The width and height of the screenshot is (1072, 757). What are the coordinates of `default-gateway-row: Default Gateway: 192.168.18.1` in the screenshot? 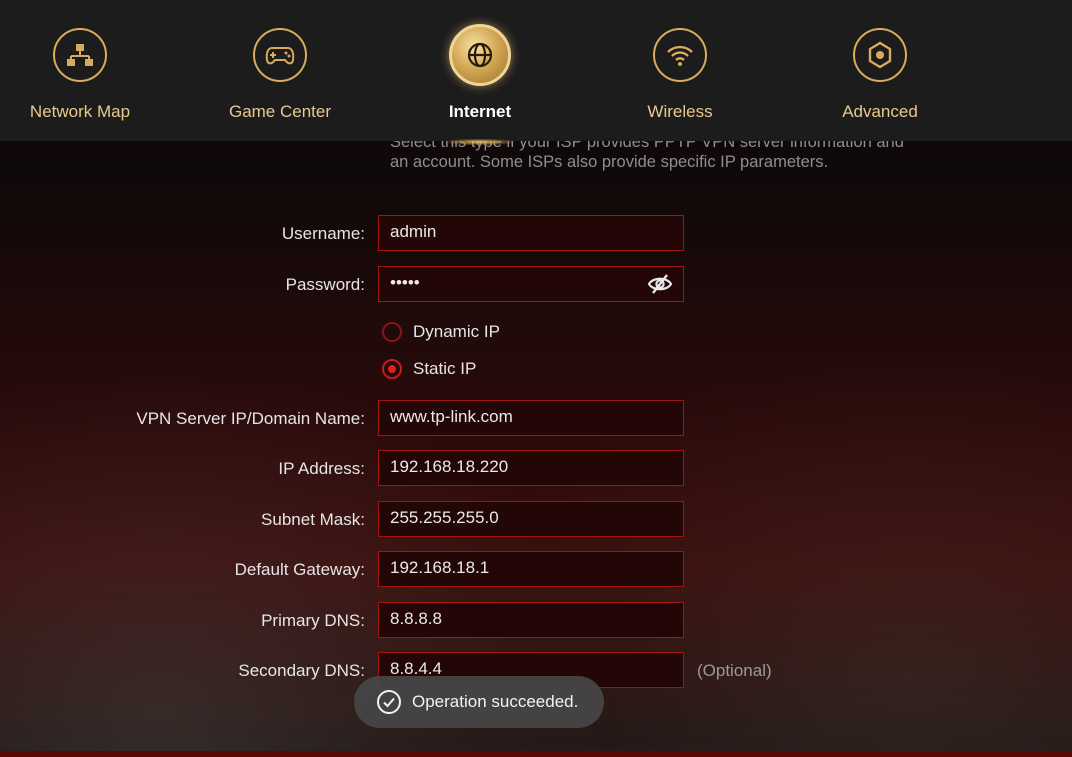 It's located at (536, 569).